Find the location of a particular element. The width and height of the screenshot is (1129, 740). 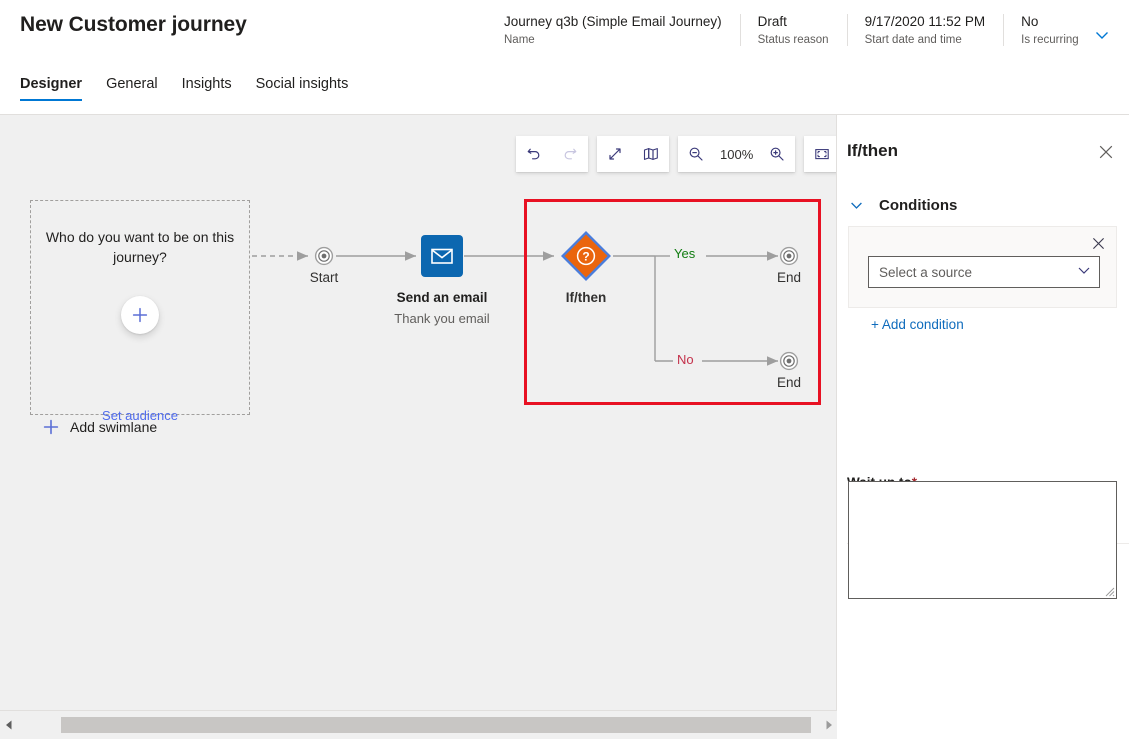

meta-value: Journey q3b (Simple Email Journey) is located at coordinates (613, 21).